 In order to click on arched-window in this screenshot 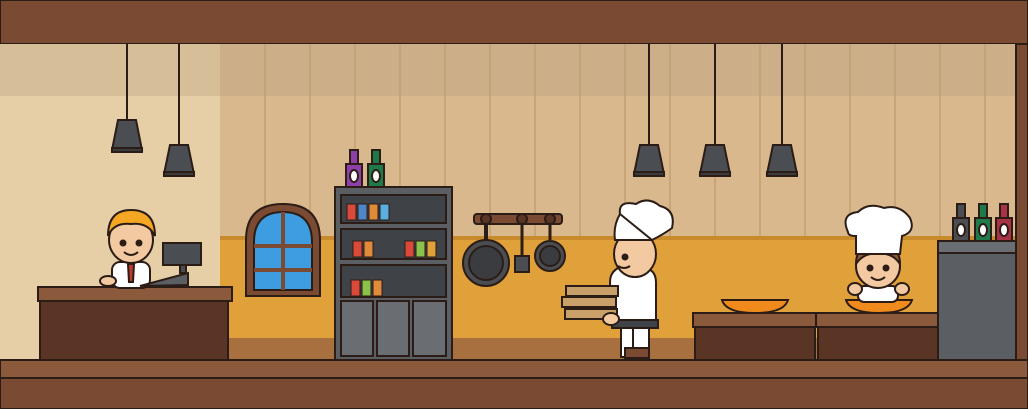, I will do `click(283, 249)`.